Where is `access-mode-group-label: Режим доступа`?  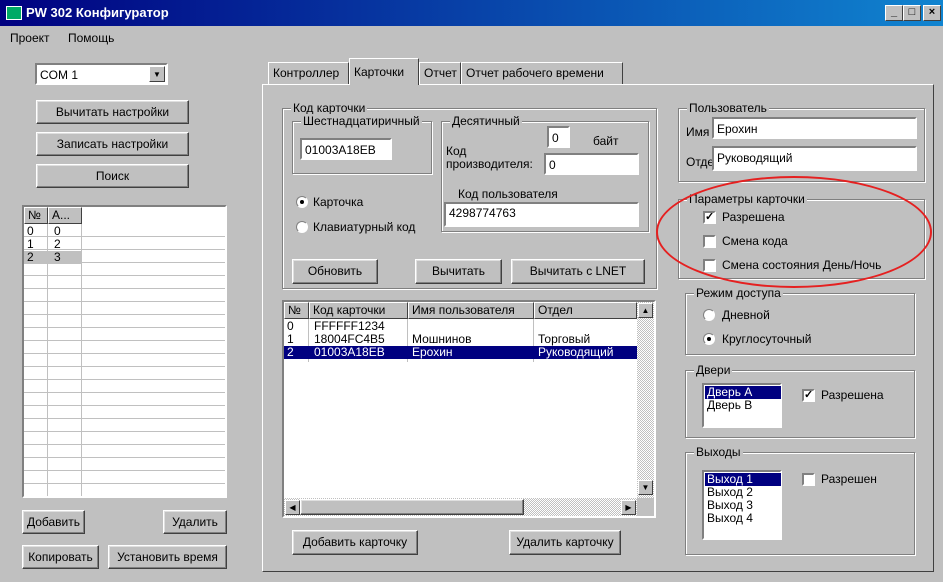 access-mode-group-label: Режим доступа is located at coordinates (738, 293).